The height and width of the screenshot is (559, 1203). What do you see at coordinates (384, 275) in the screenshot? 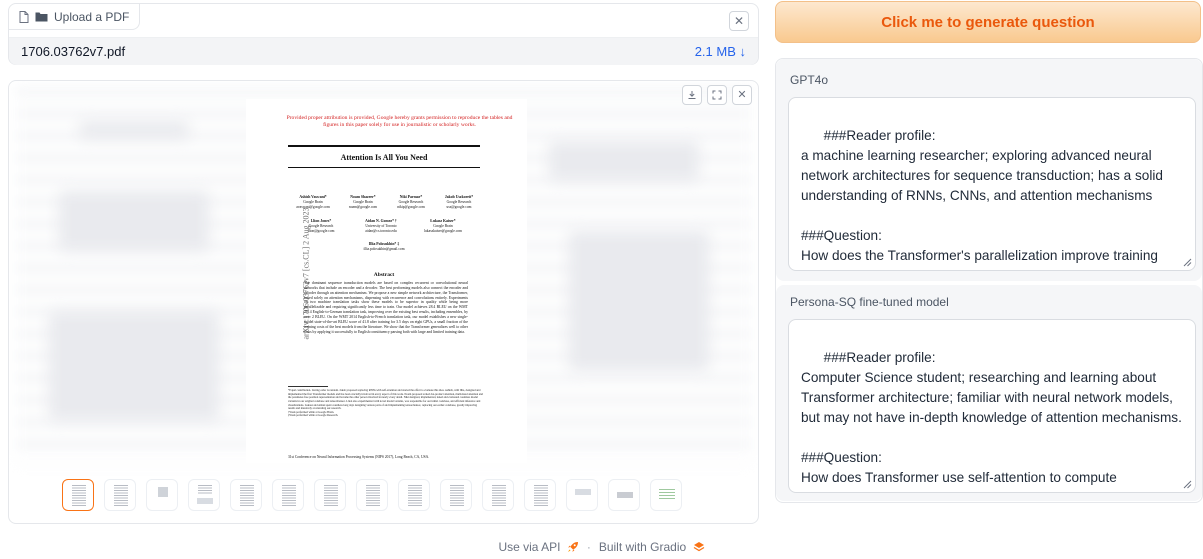
I see `abstract-heading: Abstract` at bounding box center [384, 275].